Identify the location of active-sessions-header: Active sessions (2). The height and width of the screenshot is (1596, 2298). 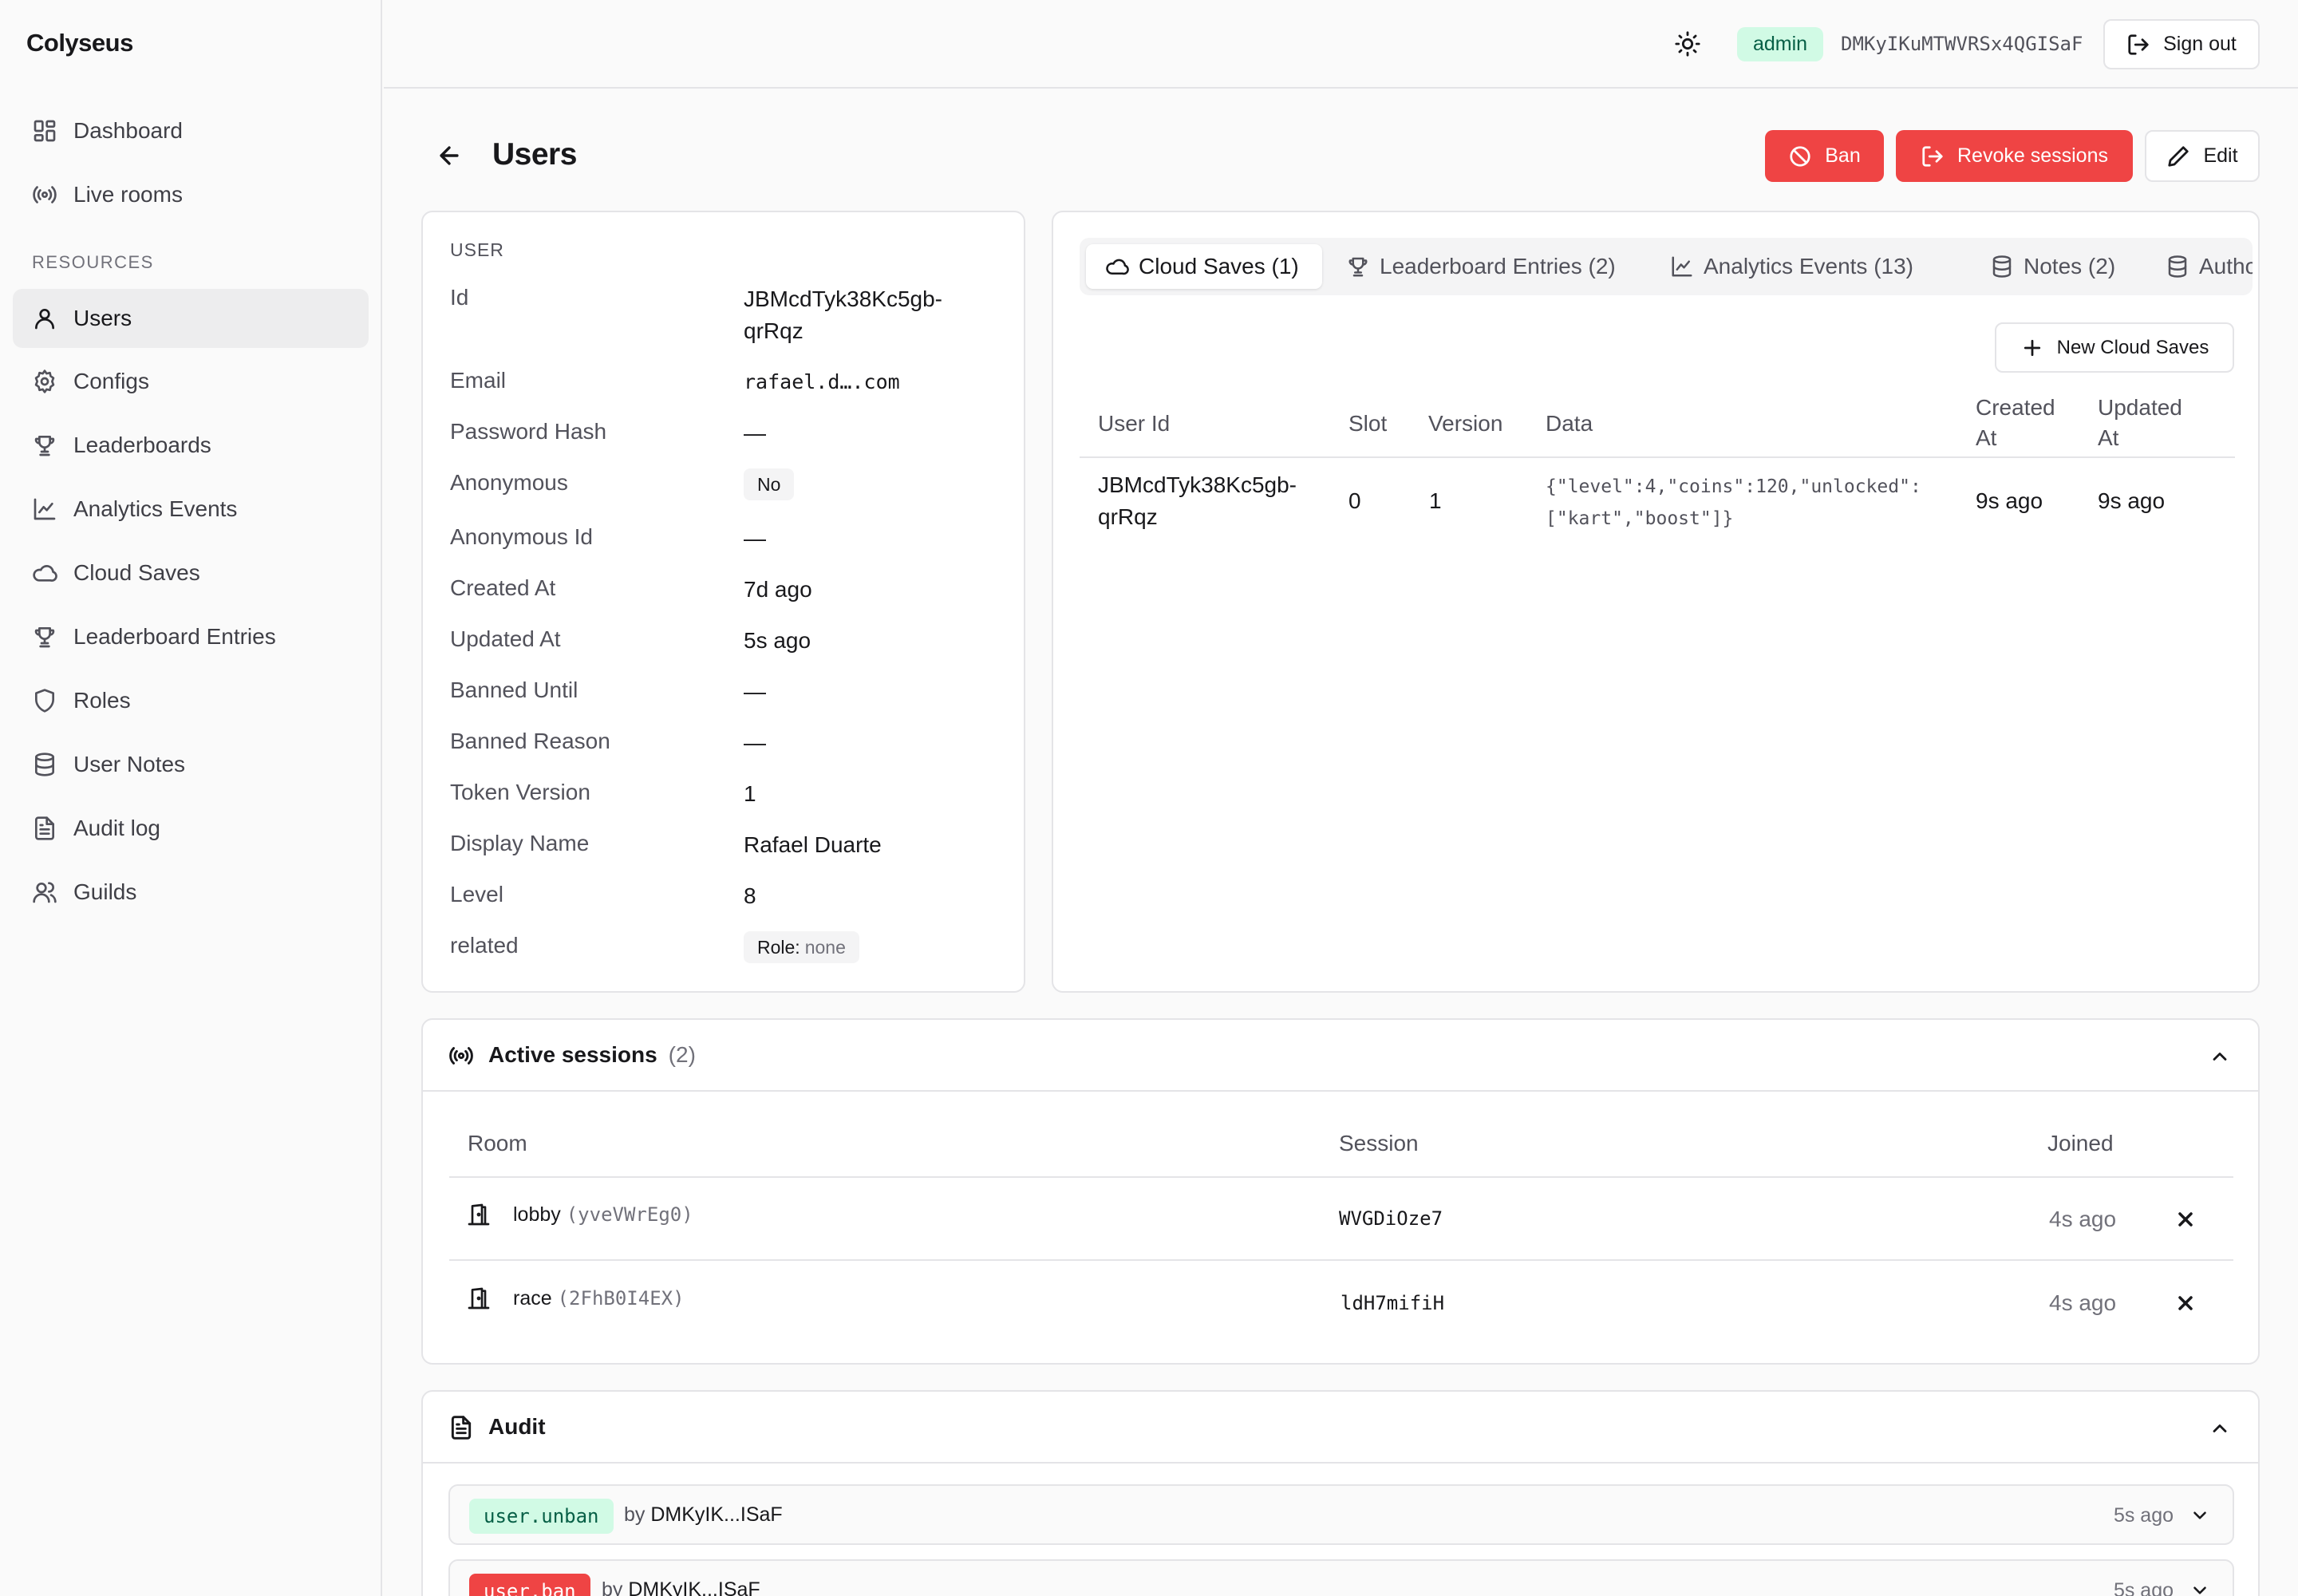
(1340, 1056).